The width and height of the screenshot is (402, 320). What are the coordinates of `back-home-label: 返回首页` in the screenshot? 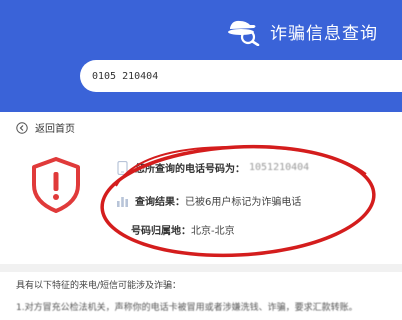 It's located at (55, 129).